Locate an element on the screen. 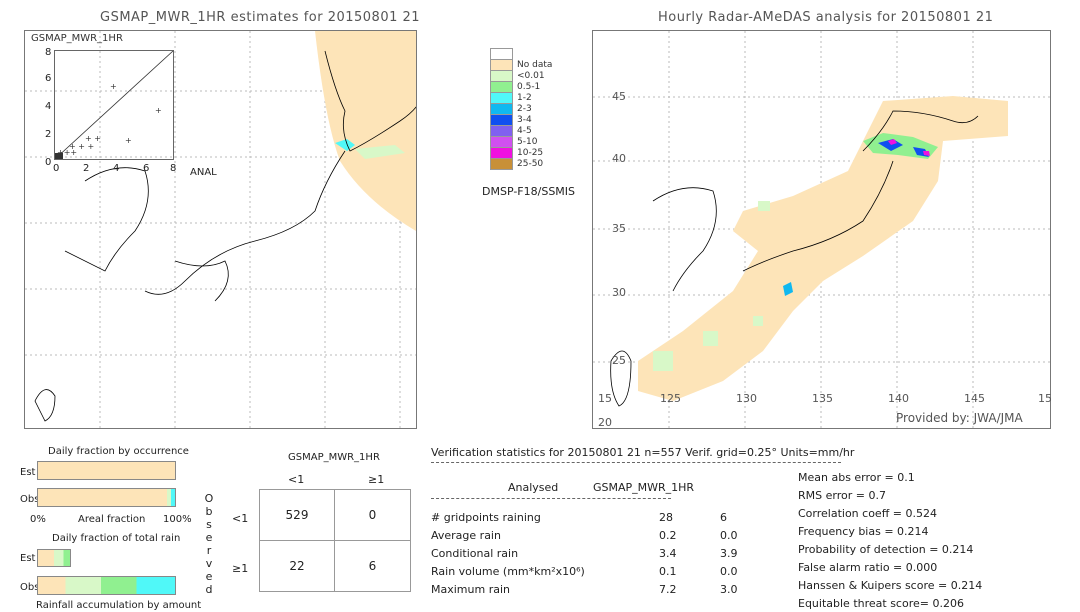 The width and height of the screenshot is (1080, 612). left-map-title: GSMAP_MWR_1HR estimates for 20150801 21 is located at coordinates (260, 17).